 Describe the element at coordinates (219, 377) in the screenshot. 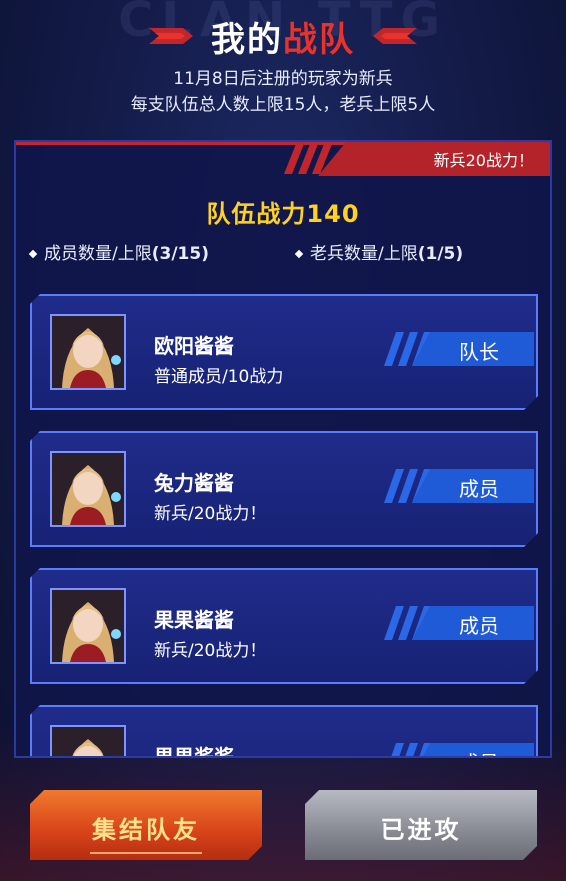

I see `member-desc: 普通成员/10战力` at that location.